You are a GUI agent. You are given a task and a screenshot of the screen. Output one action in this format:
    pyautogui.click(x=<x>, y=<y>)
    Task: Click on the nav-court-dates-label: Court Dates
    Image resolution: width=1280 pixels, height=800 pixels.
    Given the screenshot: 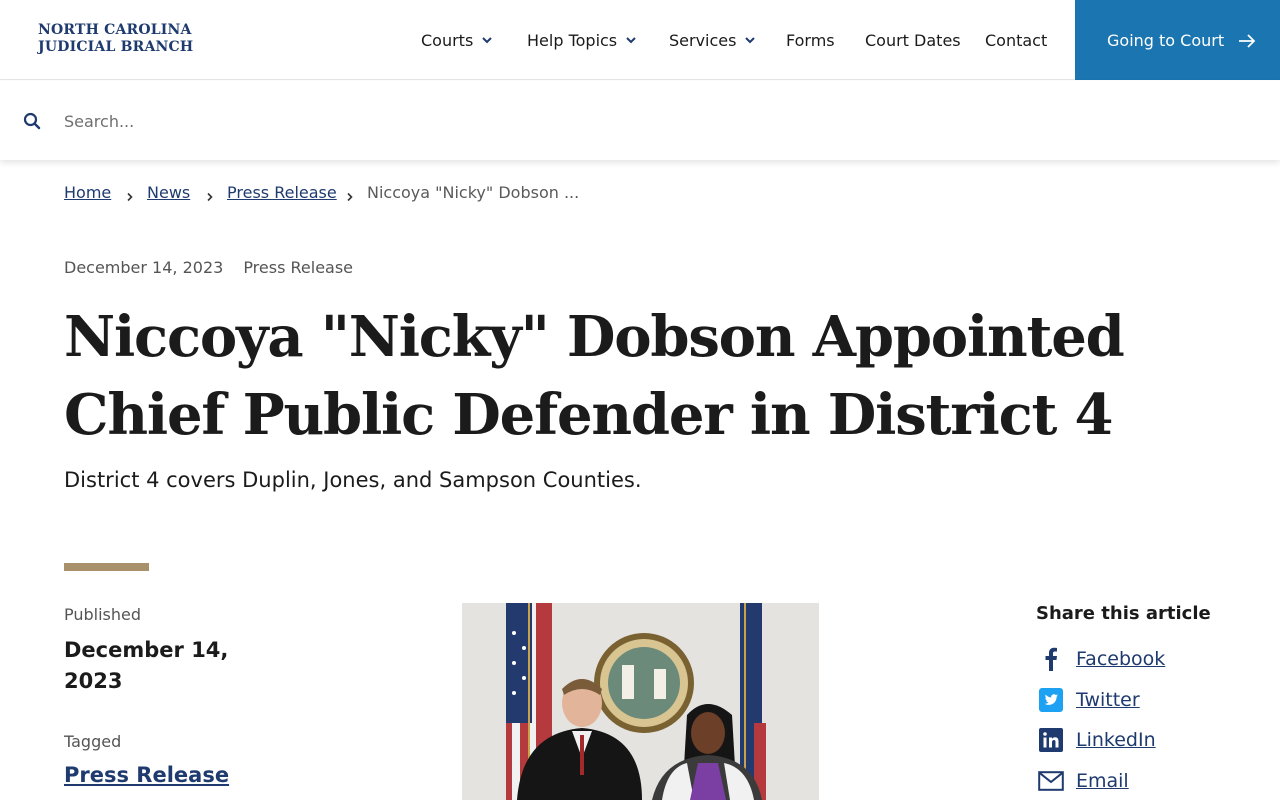 What is the action you would take?
    pyautogui.click(x=913, y=40)
    